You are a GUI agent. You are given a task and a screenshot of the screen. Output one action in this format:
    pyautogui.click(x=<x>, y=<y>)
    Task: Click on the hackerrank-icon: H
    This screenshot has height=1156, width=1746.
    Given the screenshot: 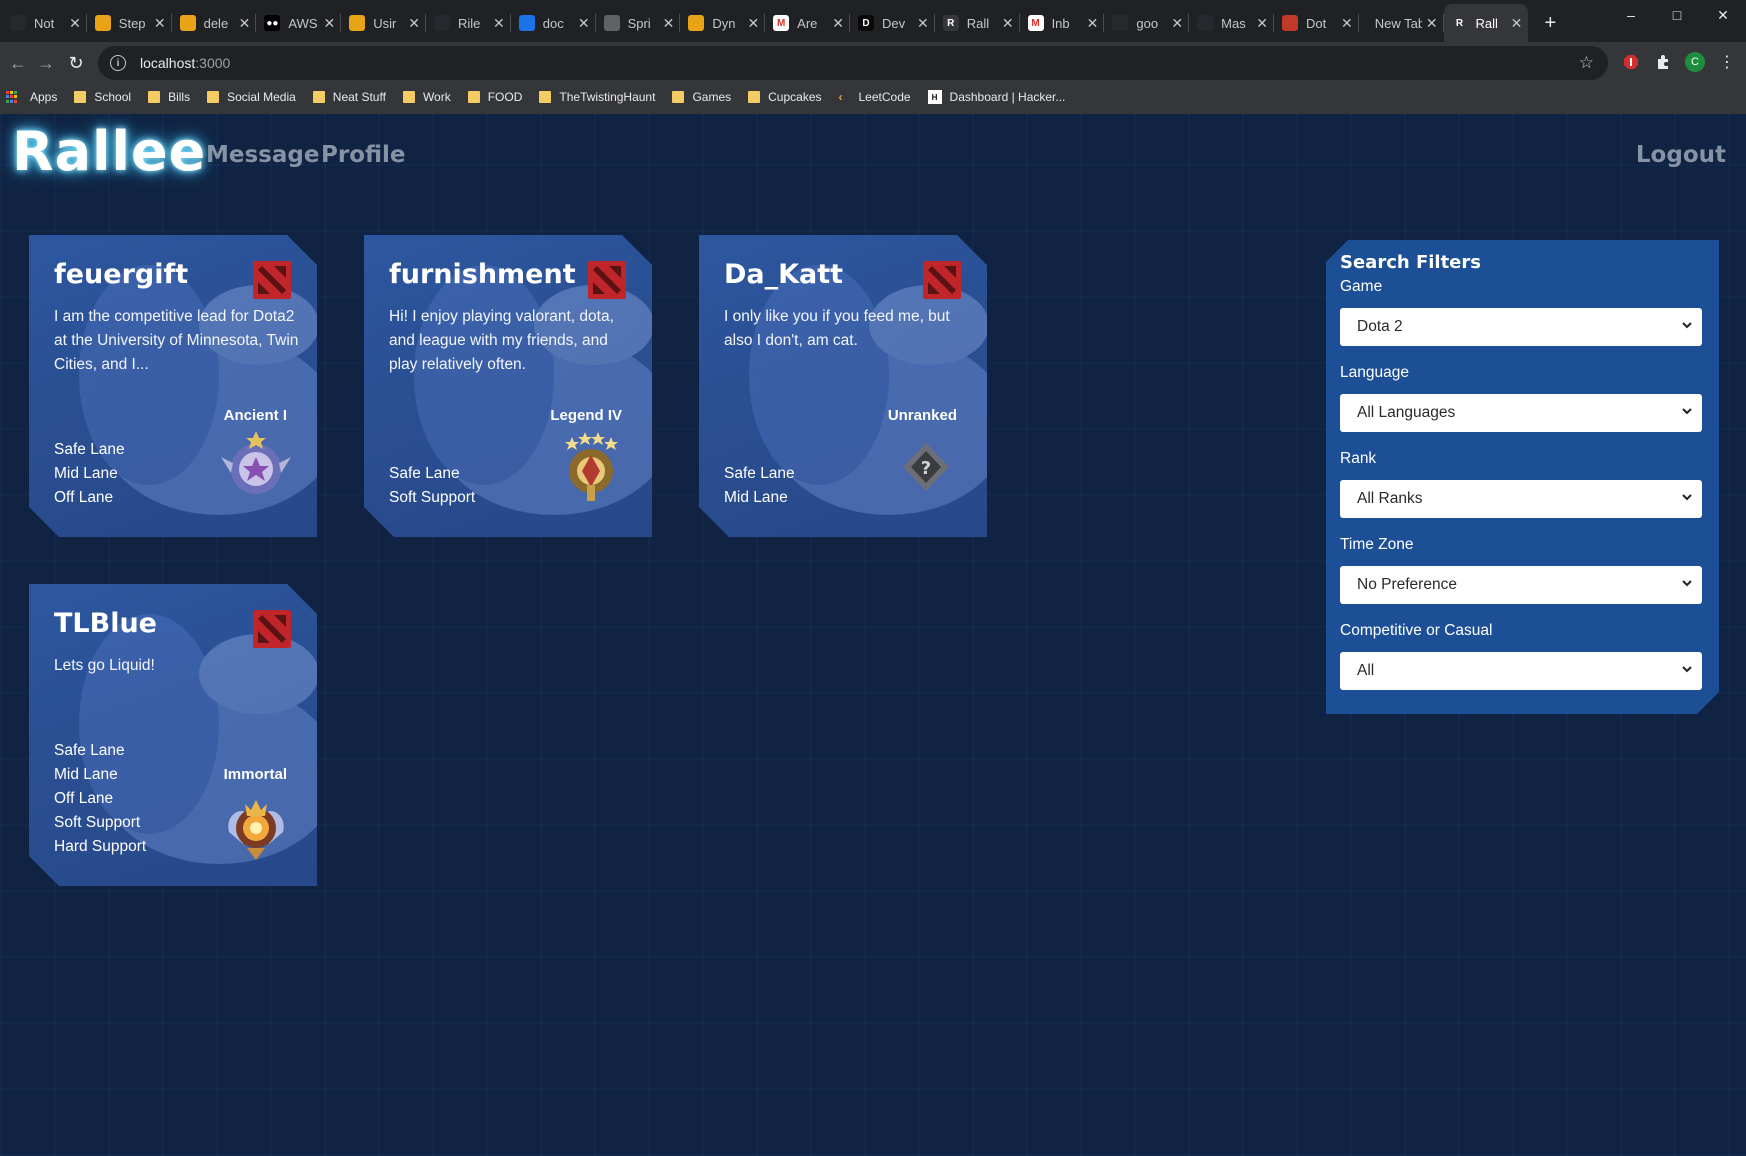 What is the action you would take?
    pyautogui.click(x=934, y=97)
    